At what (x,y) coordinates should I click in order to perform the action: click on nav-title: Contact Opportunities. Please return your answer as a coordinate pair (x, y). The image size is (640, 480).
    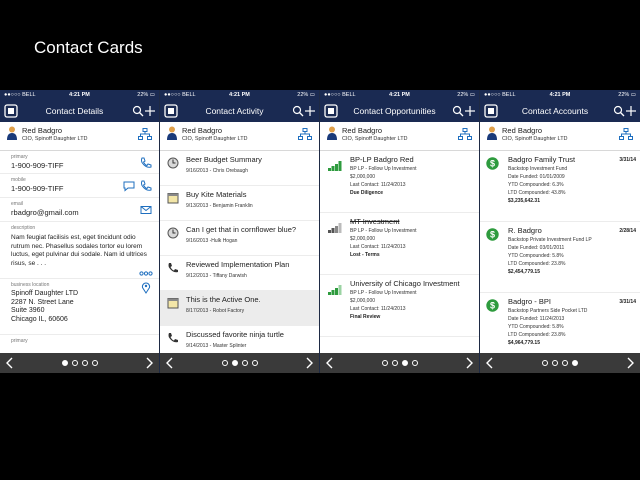
    Looking at the image, I should click on (394, 111).